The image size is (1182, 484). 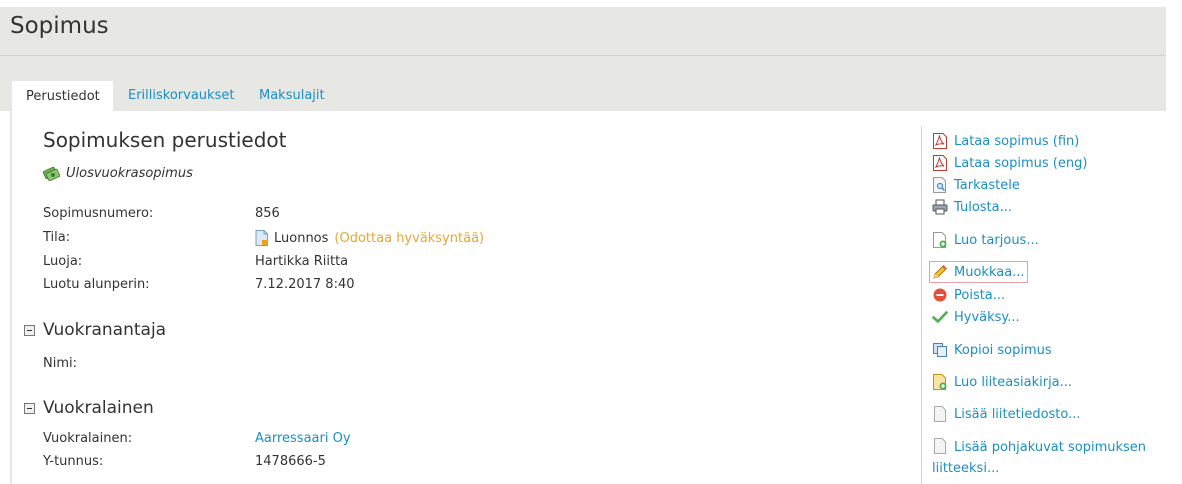 I want to click on section-title: Sopimuksen perustiedot, so click(x=165, y=140).